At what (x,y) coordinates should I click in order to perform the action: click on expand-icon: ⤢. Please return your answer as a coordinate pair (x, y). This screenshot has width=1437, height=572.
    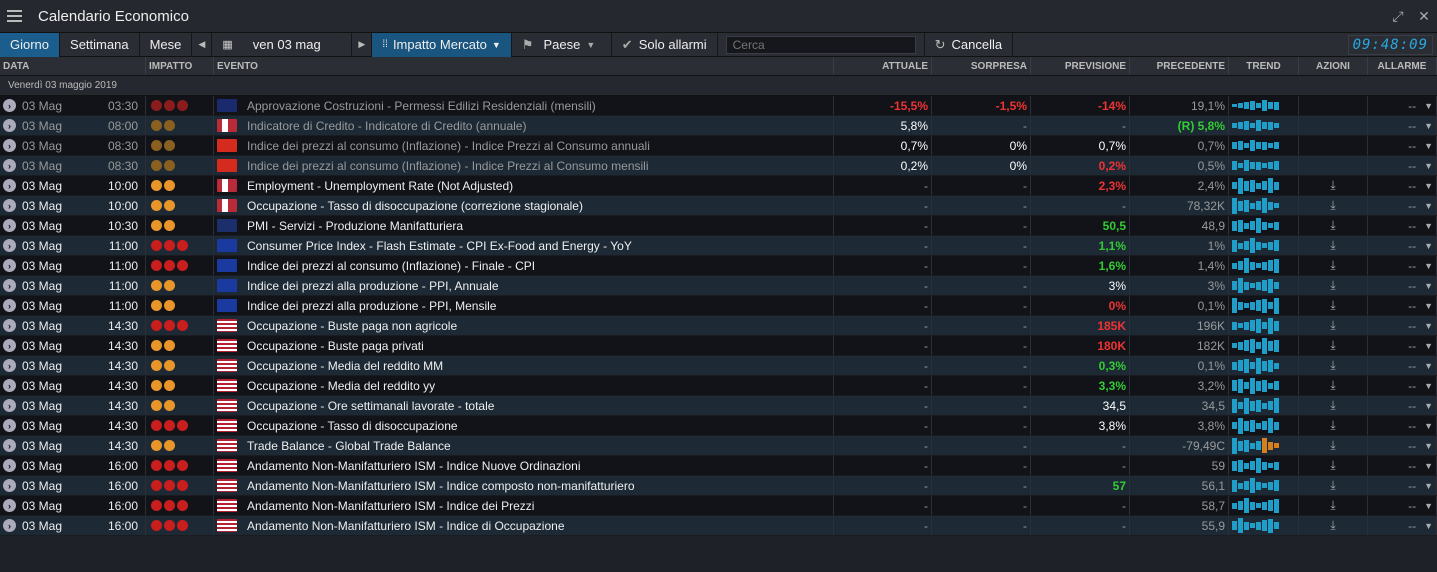
    Looking at the image, I should click on (1398, 16).